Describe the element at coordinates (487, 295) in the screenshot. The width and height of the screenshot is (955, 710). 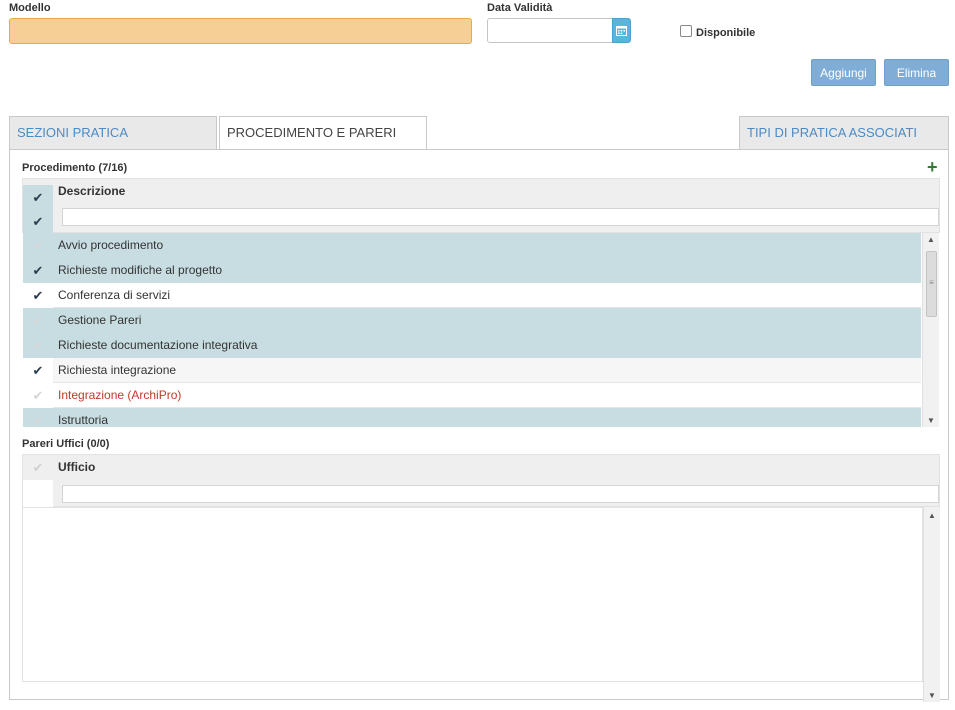
I see `row-label: Conferenza di servizi` at that location.